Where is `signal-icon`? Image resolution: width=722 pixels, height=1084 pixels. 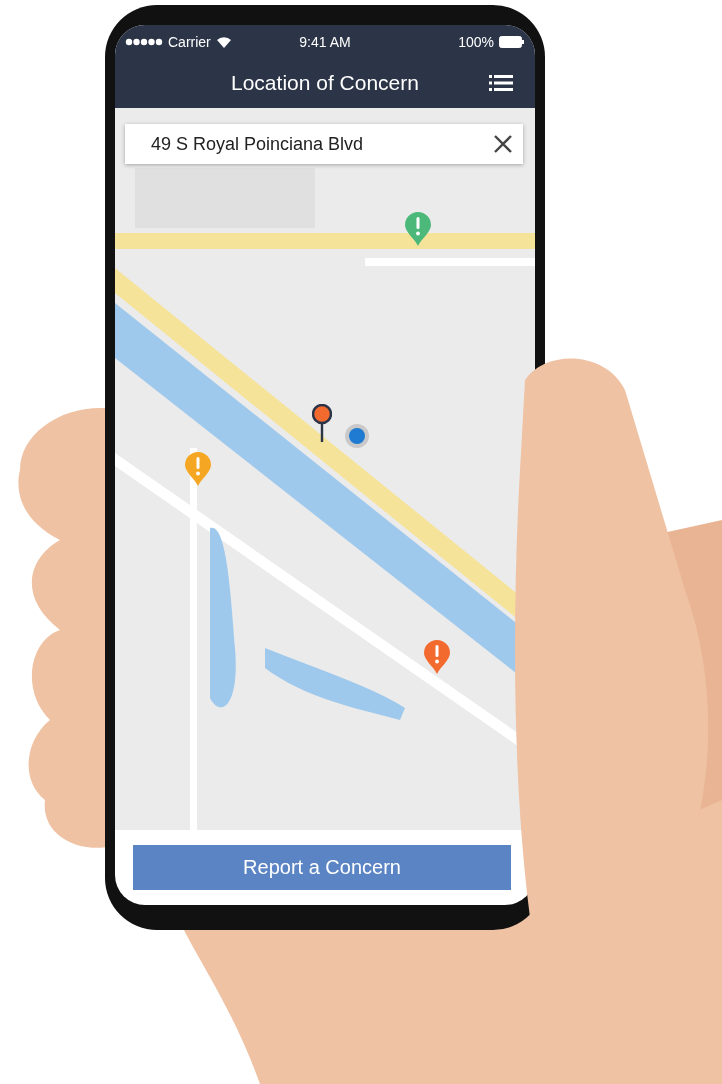 signal-icon is located at coordinates (144, 41).